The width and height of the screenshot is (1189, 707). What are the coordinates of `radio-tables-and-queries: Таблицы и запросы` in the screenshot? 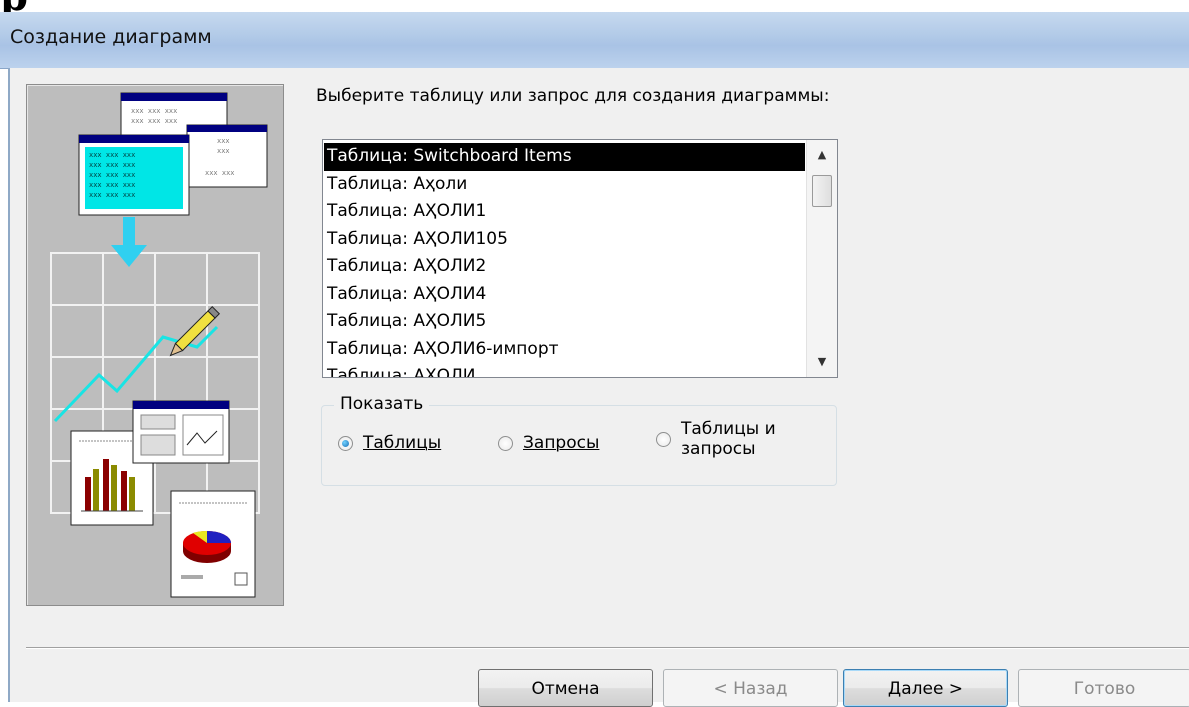 It's located at (716, 439).